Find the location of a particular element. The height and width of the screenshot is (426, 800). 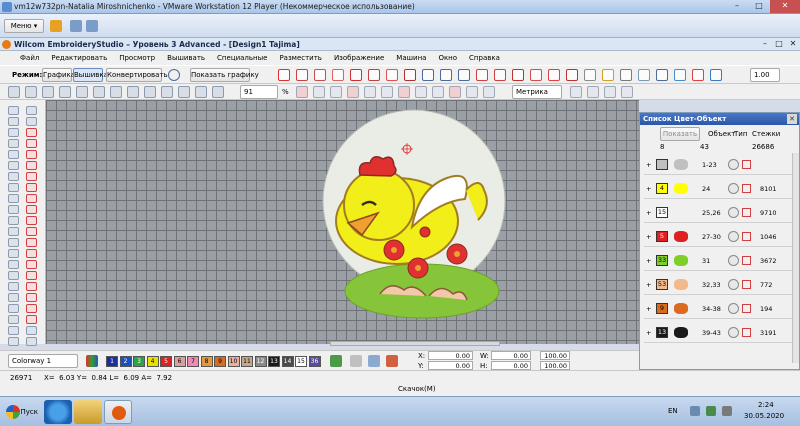

colorway-swatch: 12 is located at coordinates (260, 361).